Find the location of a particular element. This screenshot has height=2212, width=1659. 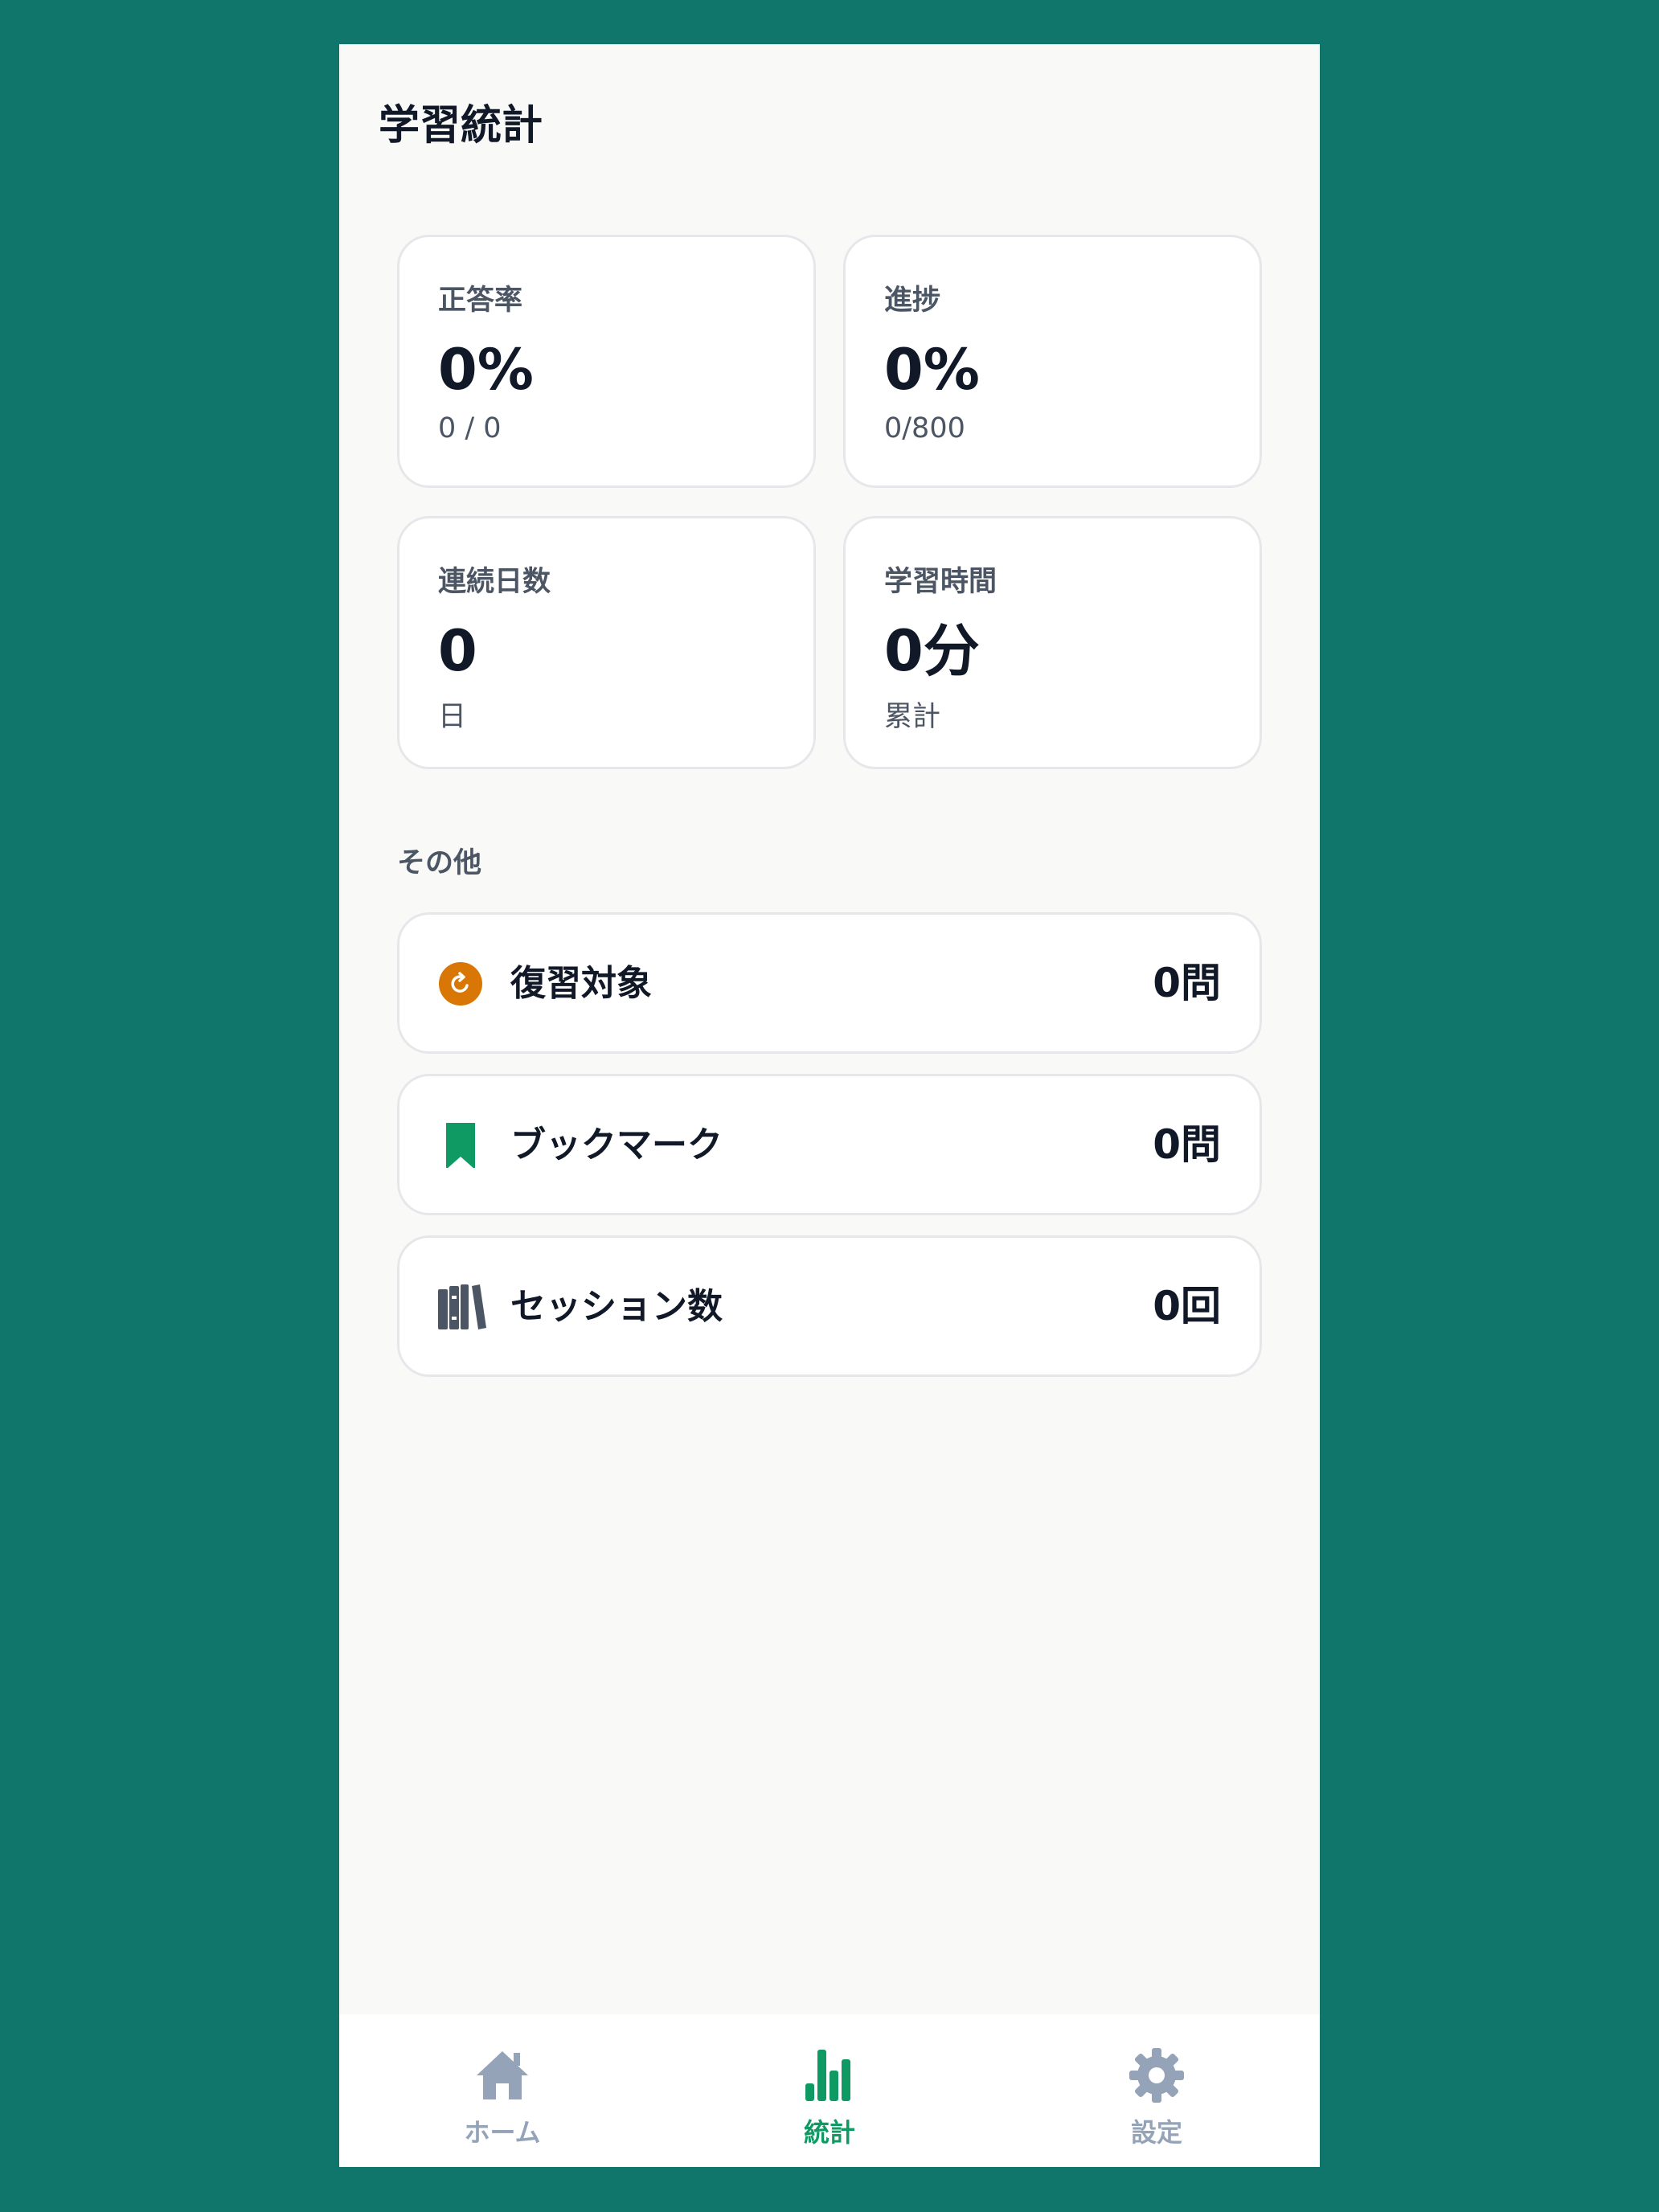

tab-home: ホーム is located at coordinates (502, 2090).